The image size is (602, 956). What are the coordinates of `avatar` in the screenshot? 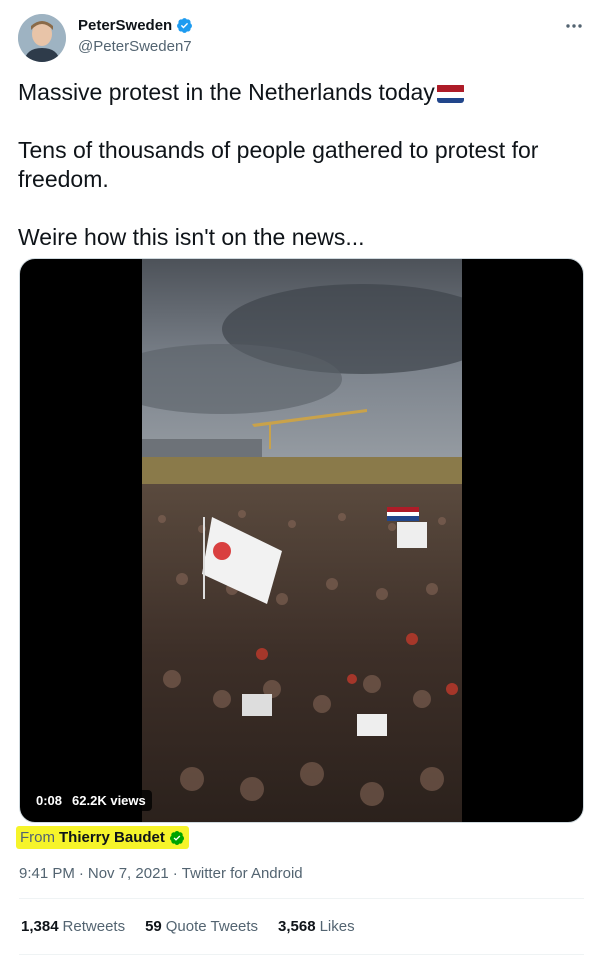 It's located at (42, 38).